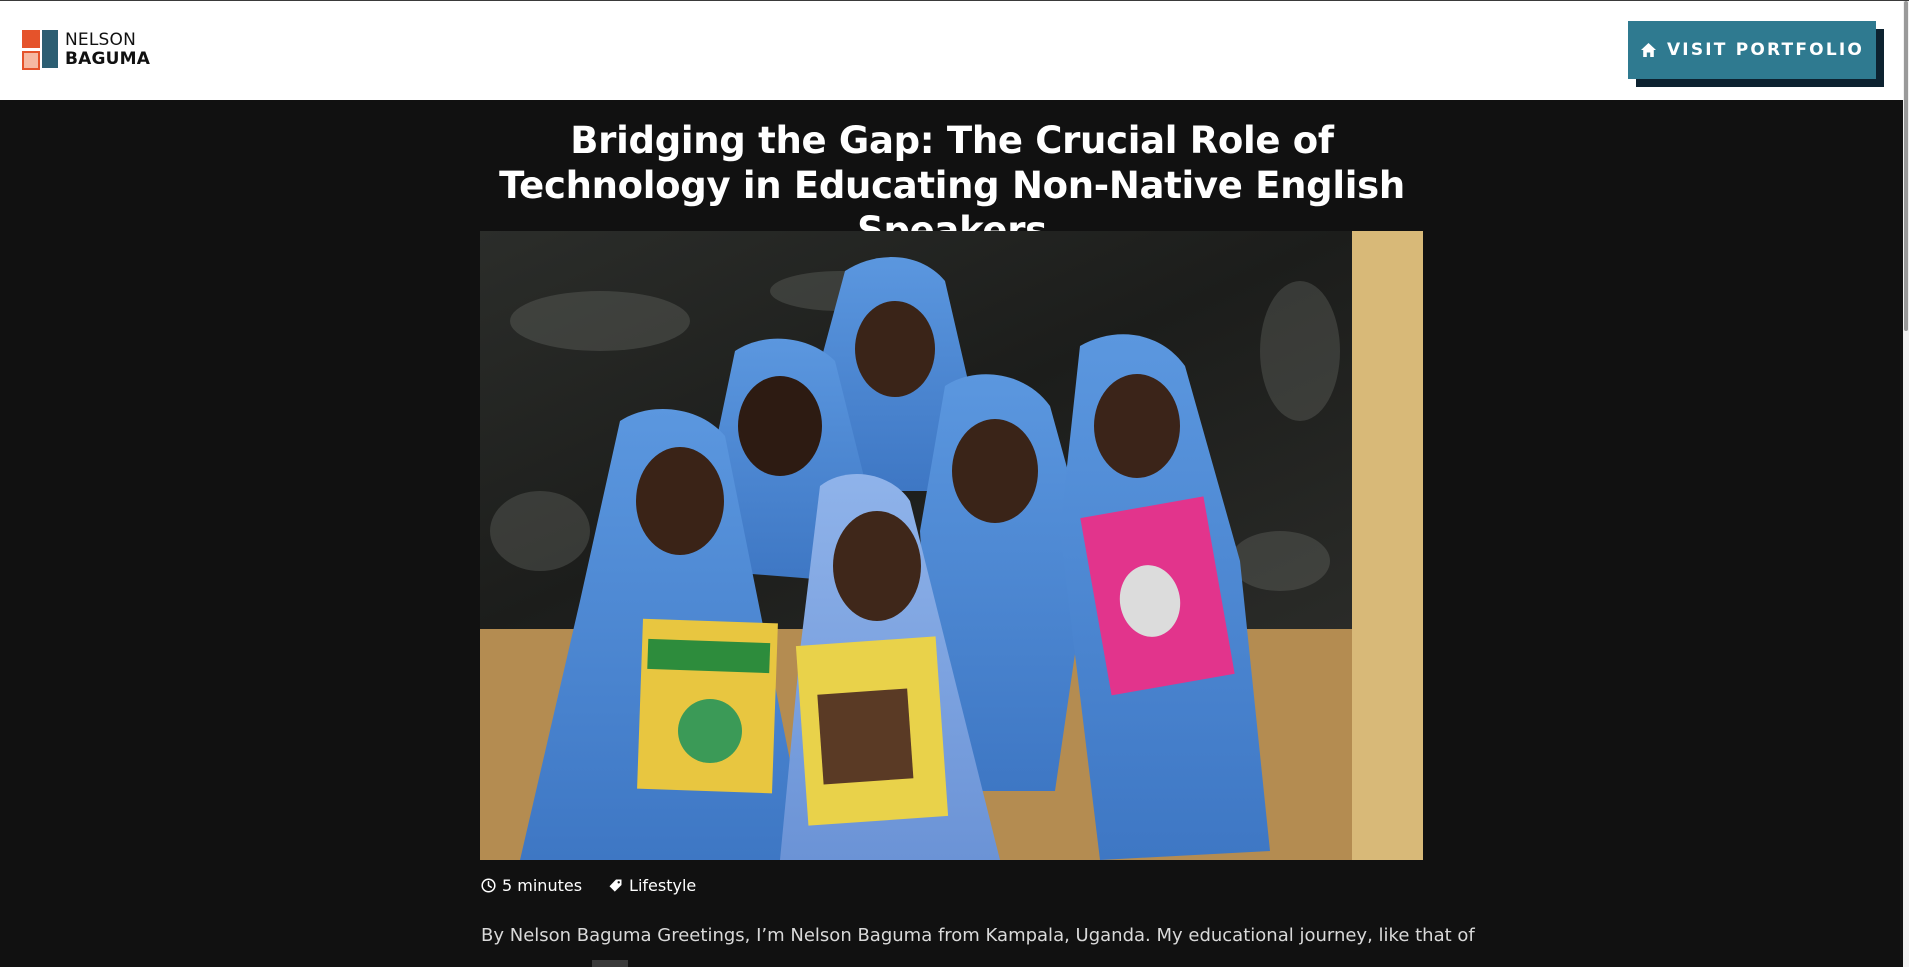  What do you see at coordinates (488, 885) in the screenshot?
I see `clock-icon` at bounding box center [488, 885].